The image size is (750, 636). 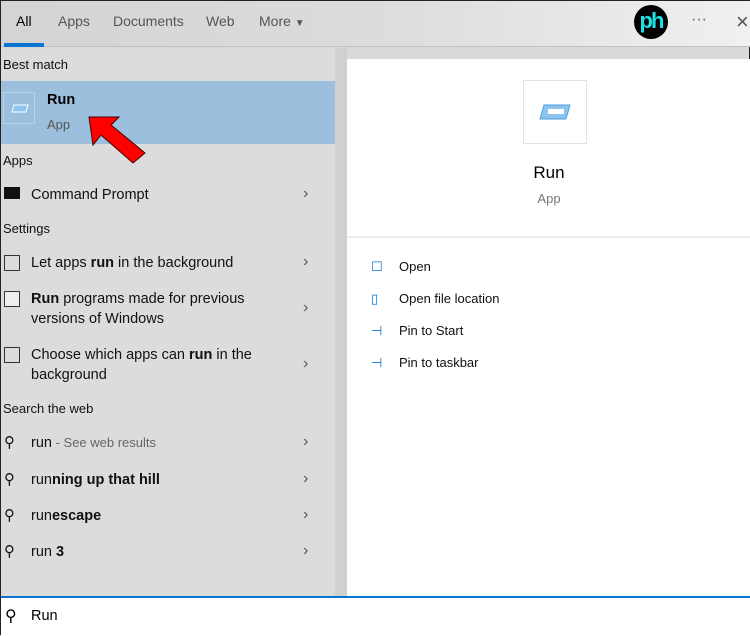 I want to click on action-label: Pin to Start, so click(x=431, y=330).